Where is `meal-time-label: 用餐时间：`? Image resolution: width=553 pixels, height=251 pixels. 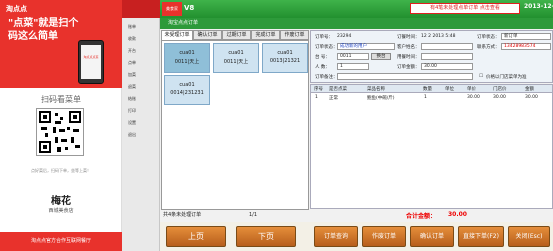 meal-time-label: 用餐时间： is located at coordinates (408, 57).